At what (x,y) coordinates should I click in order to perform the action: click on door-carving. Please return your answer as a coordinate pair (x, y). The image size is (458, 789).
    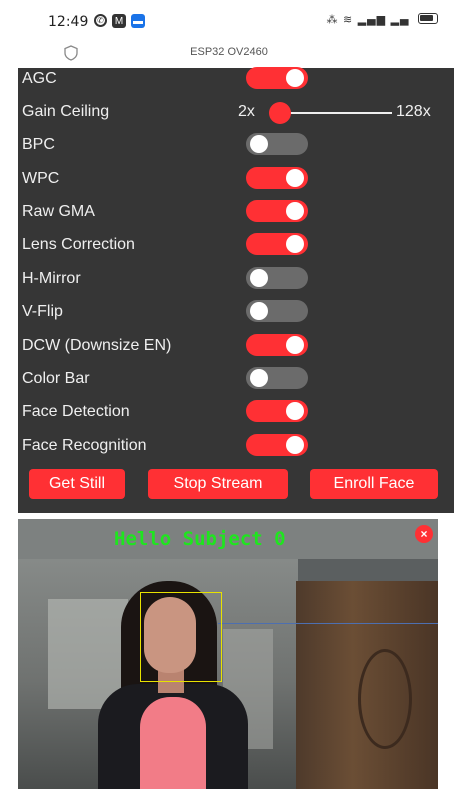
    Looking at the image, I should click on (385, 699).